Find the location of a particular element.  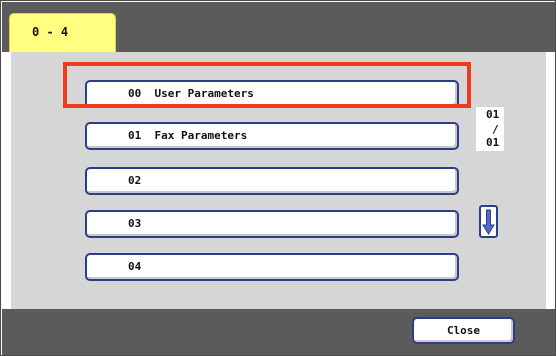

page-total: 01 is located at coordinates (493, 142).